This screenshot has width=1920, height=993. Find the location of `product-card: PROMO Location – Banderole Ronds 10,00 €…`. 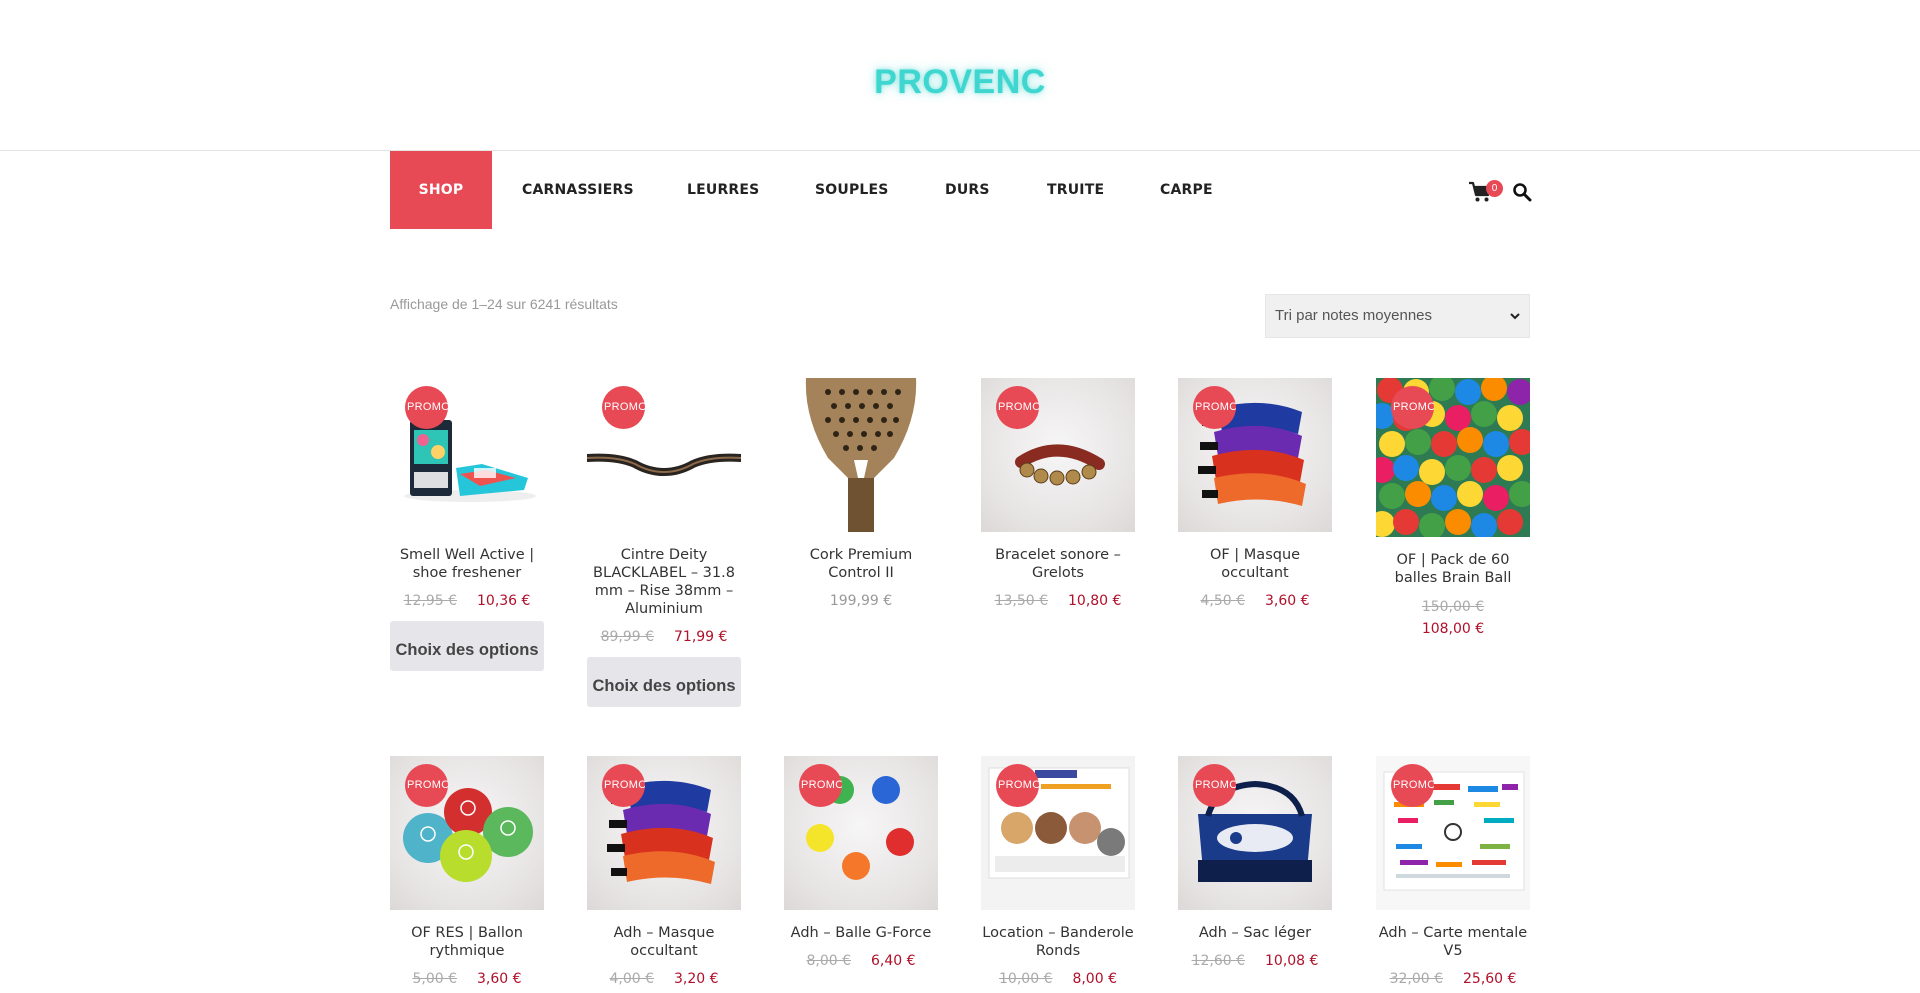

product-card: PROMO Location – Banderole Ronds 10,00 €… is located at coordinates (1058, 872).